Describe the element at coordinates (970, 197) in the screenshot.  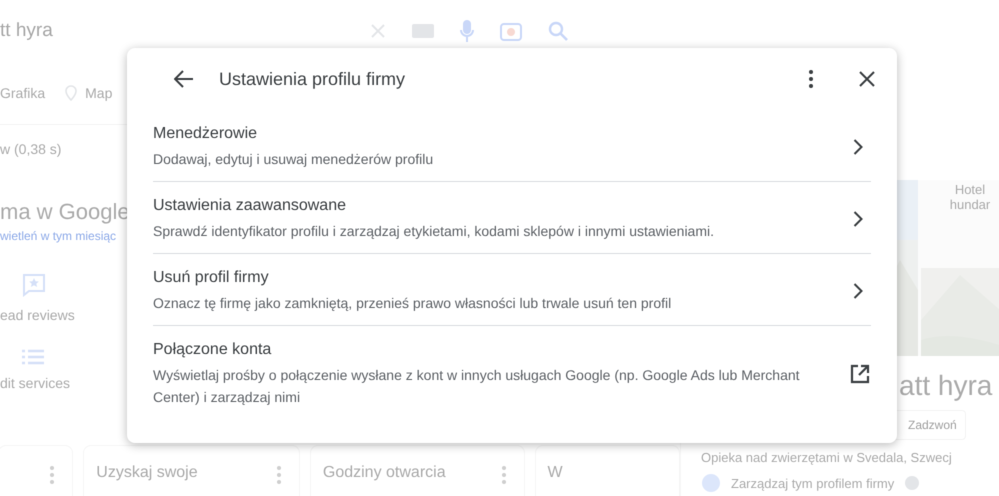
I see `photo-caption: Hotel hundar` at that location.